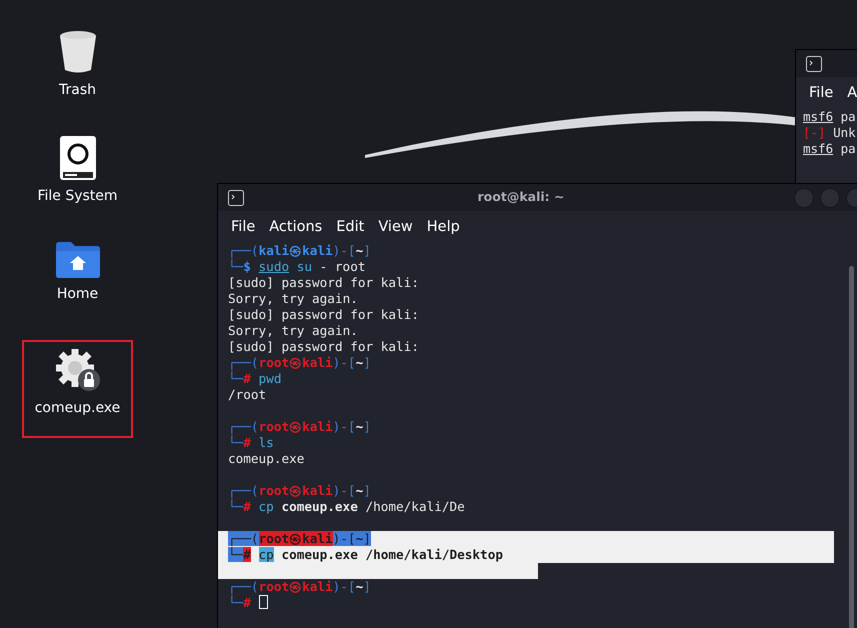 This screenshot has height=628, width=857. Describe the element at coordinates (78, 158) in the screenshot. I see `drive-icon` at that location.